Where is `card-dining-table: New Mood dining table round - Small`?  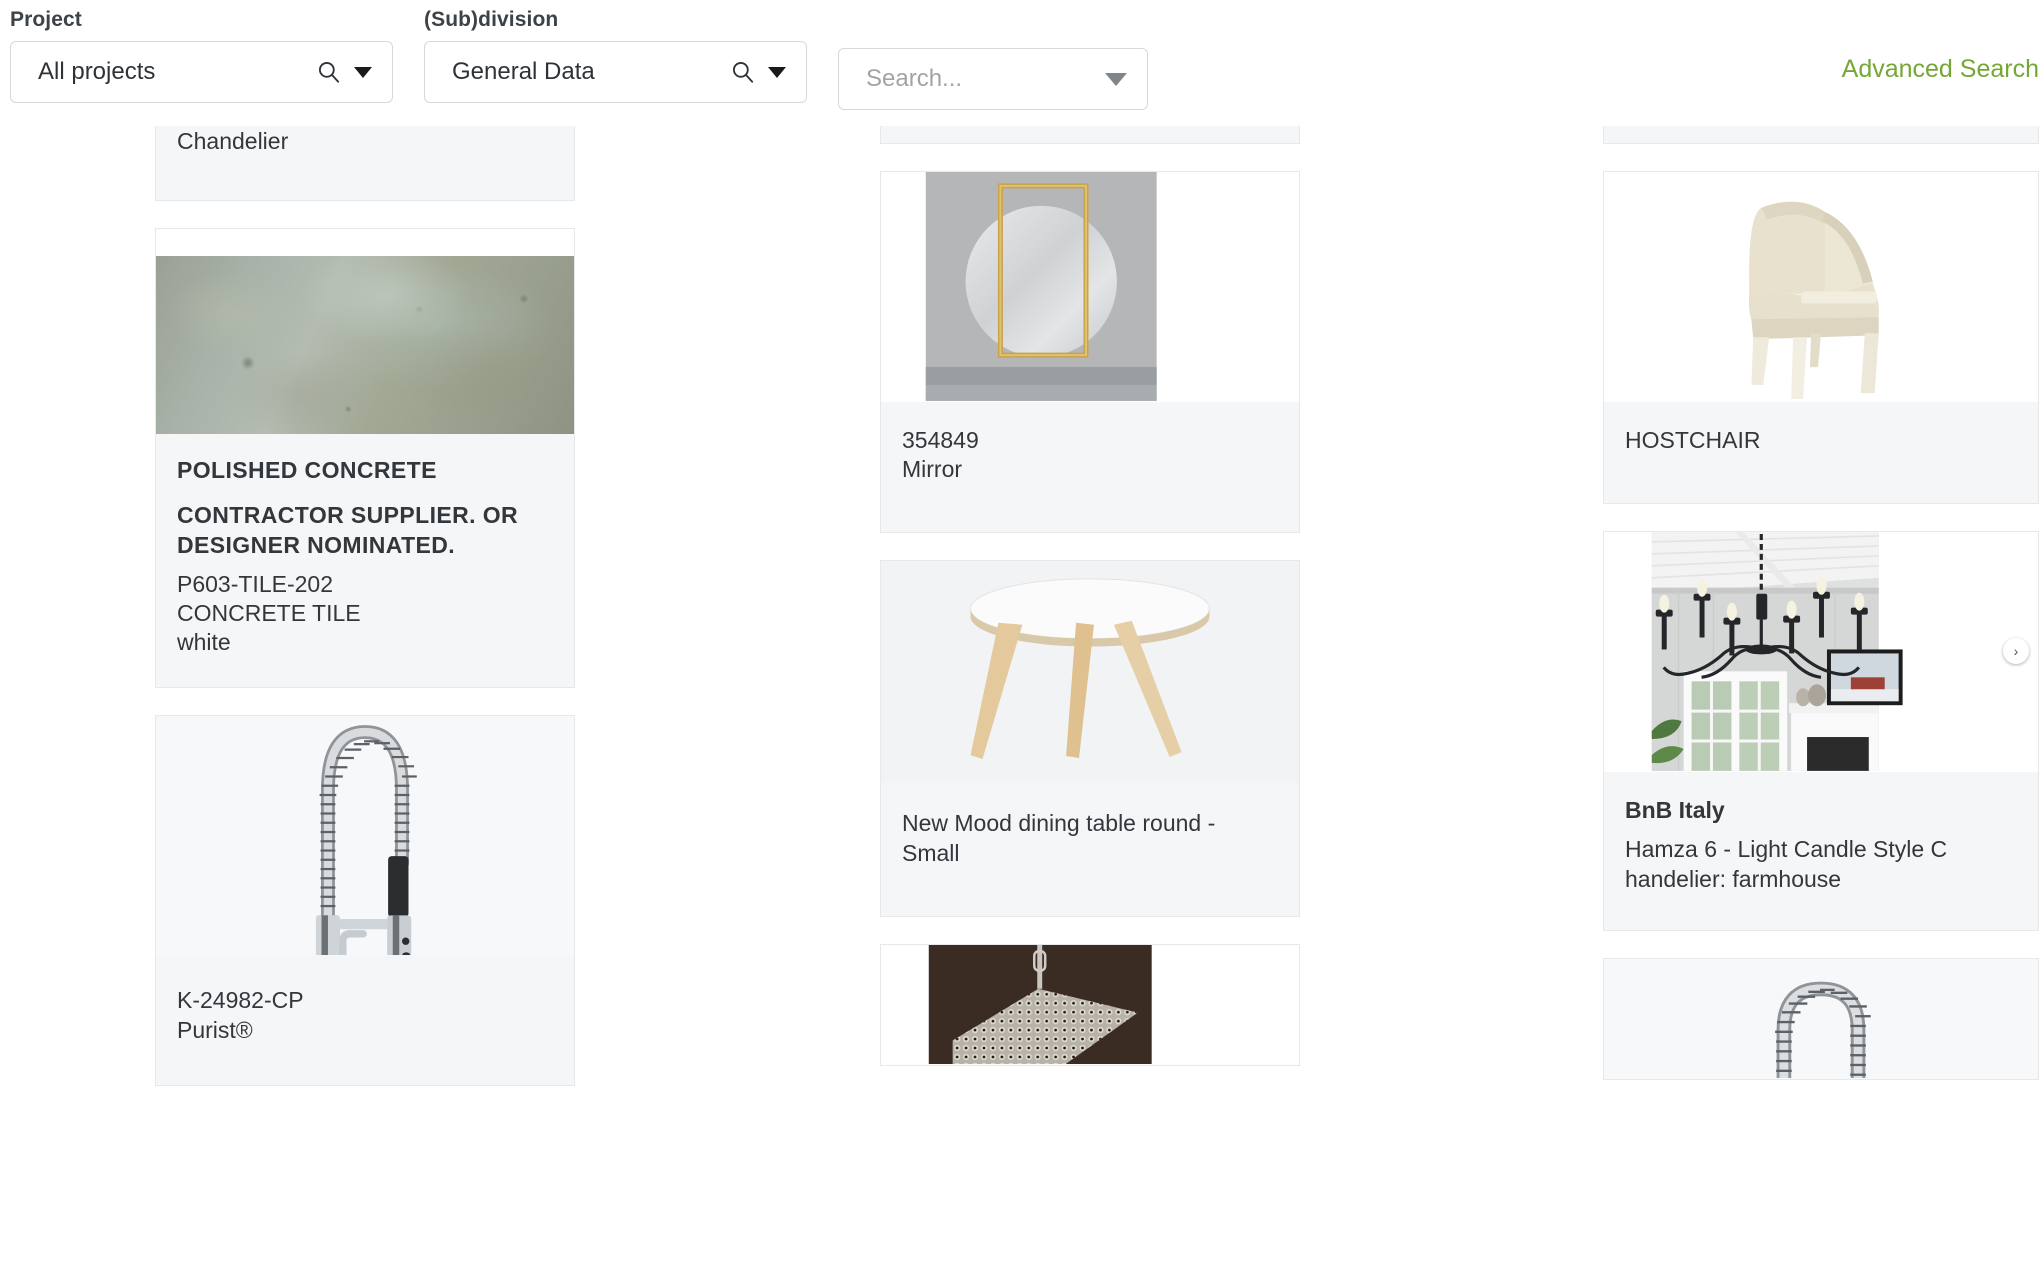 card-dining-table: New Mood dining table round - Small is located at coordinates (1090, 738).